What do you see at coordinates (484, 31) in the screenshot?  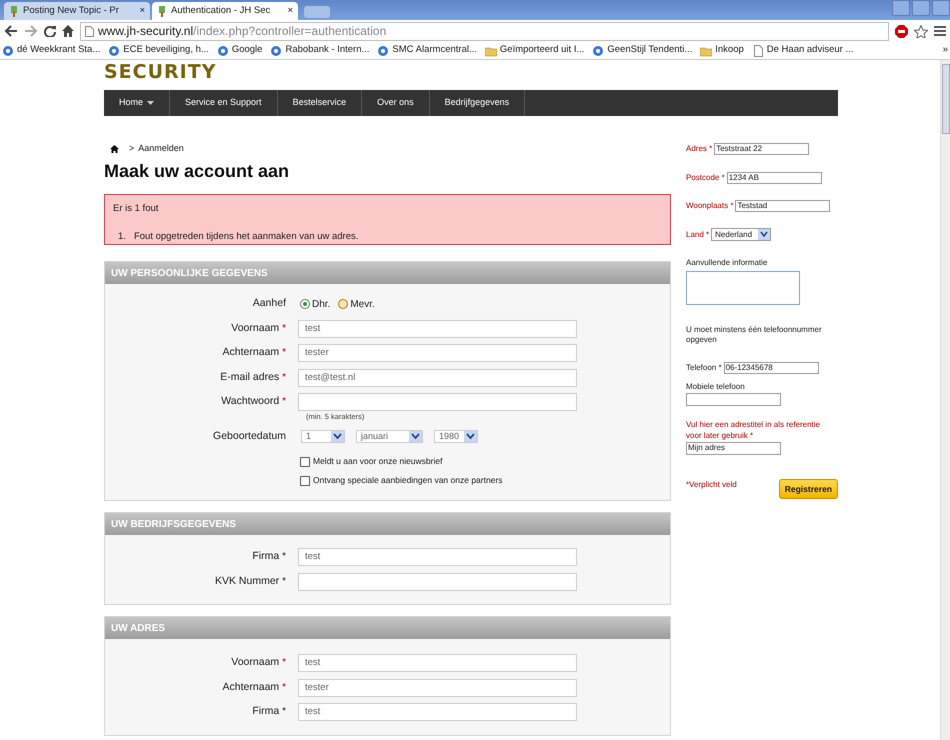 I see `address-field: www.jh-security.nl/index.php?controller=authentication` at bounding box center [484, 31].